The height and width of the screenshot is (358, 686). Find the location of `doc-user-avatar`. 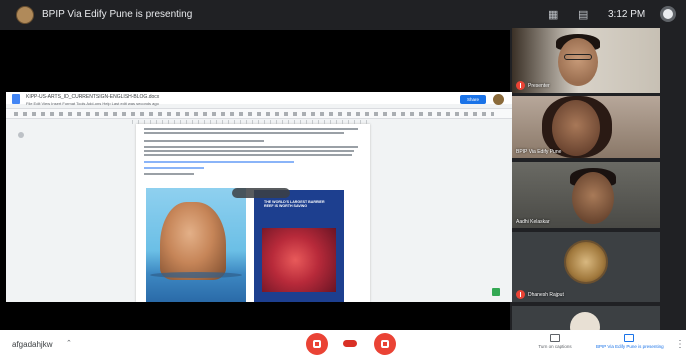

doc-user-avatar is located at coordinates (498, 99).